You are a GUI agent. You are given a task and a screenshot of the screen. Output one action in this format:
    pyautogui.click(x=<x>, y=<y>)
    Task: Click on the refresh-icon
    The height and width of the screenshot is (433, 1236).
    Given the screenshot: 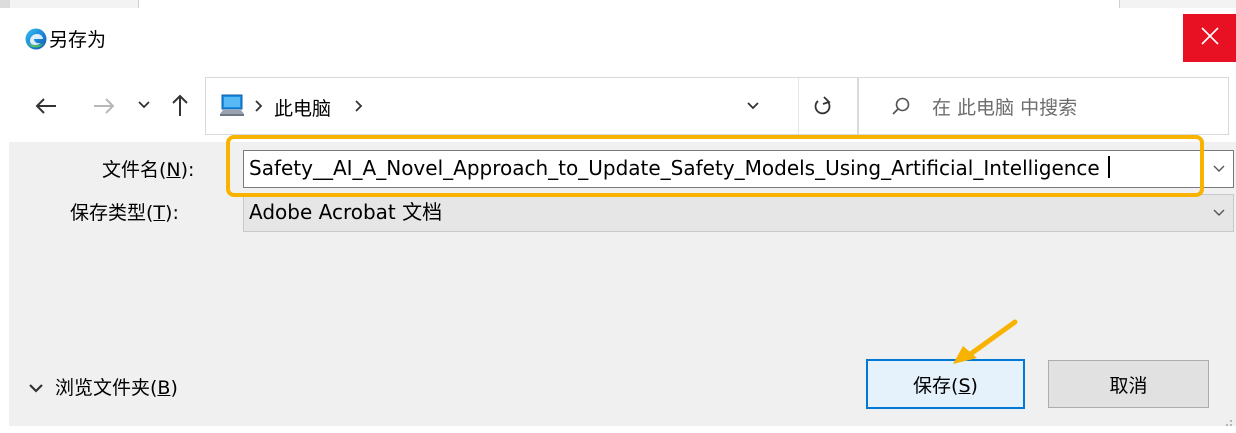 What is the action you would take?
    pyautogui.click(x=823, y=106)
    